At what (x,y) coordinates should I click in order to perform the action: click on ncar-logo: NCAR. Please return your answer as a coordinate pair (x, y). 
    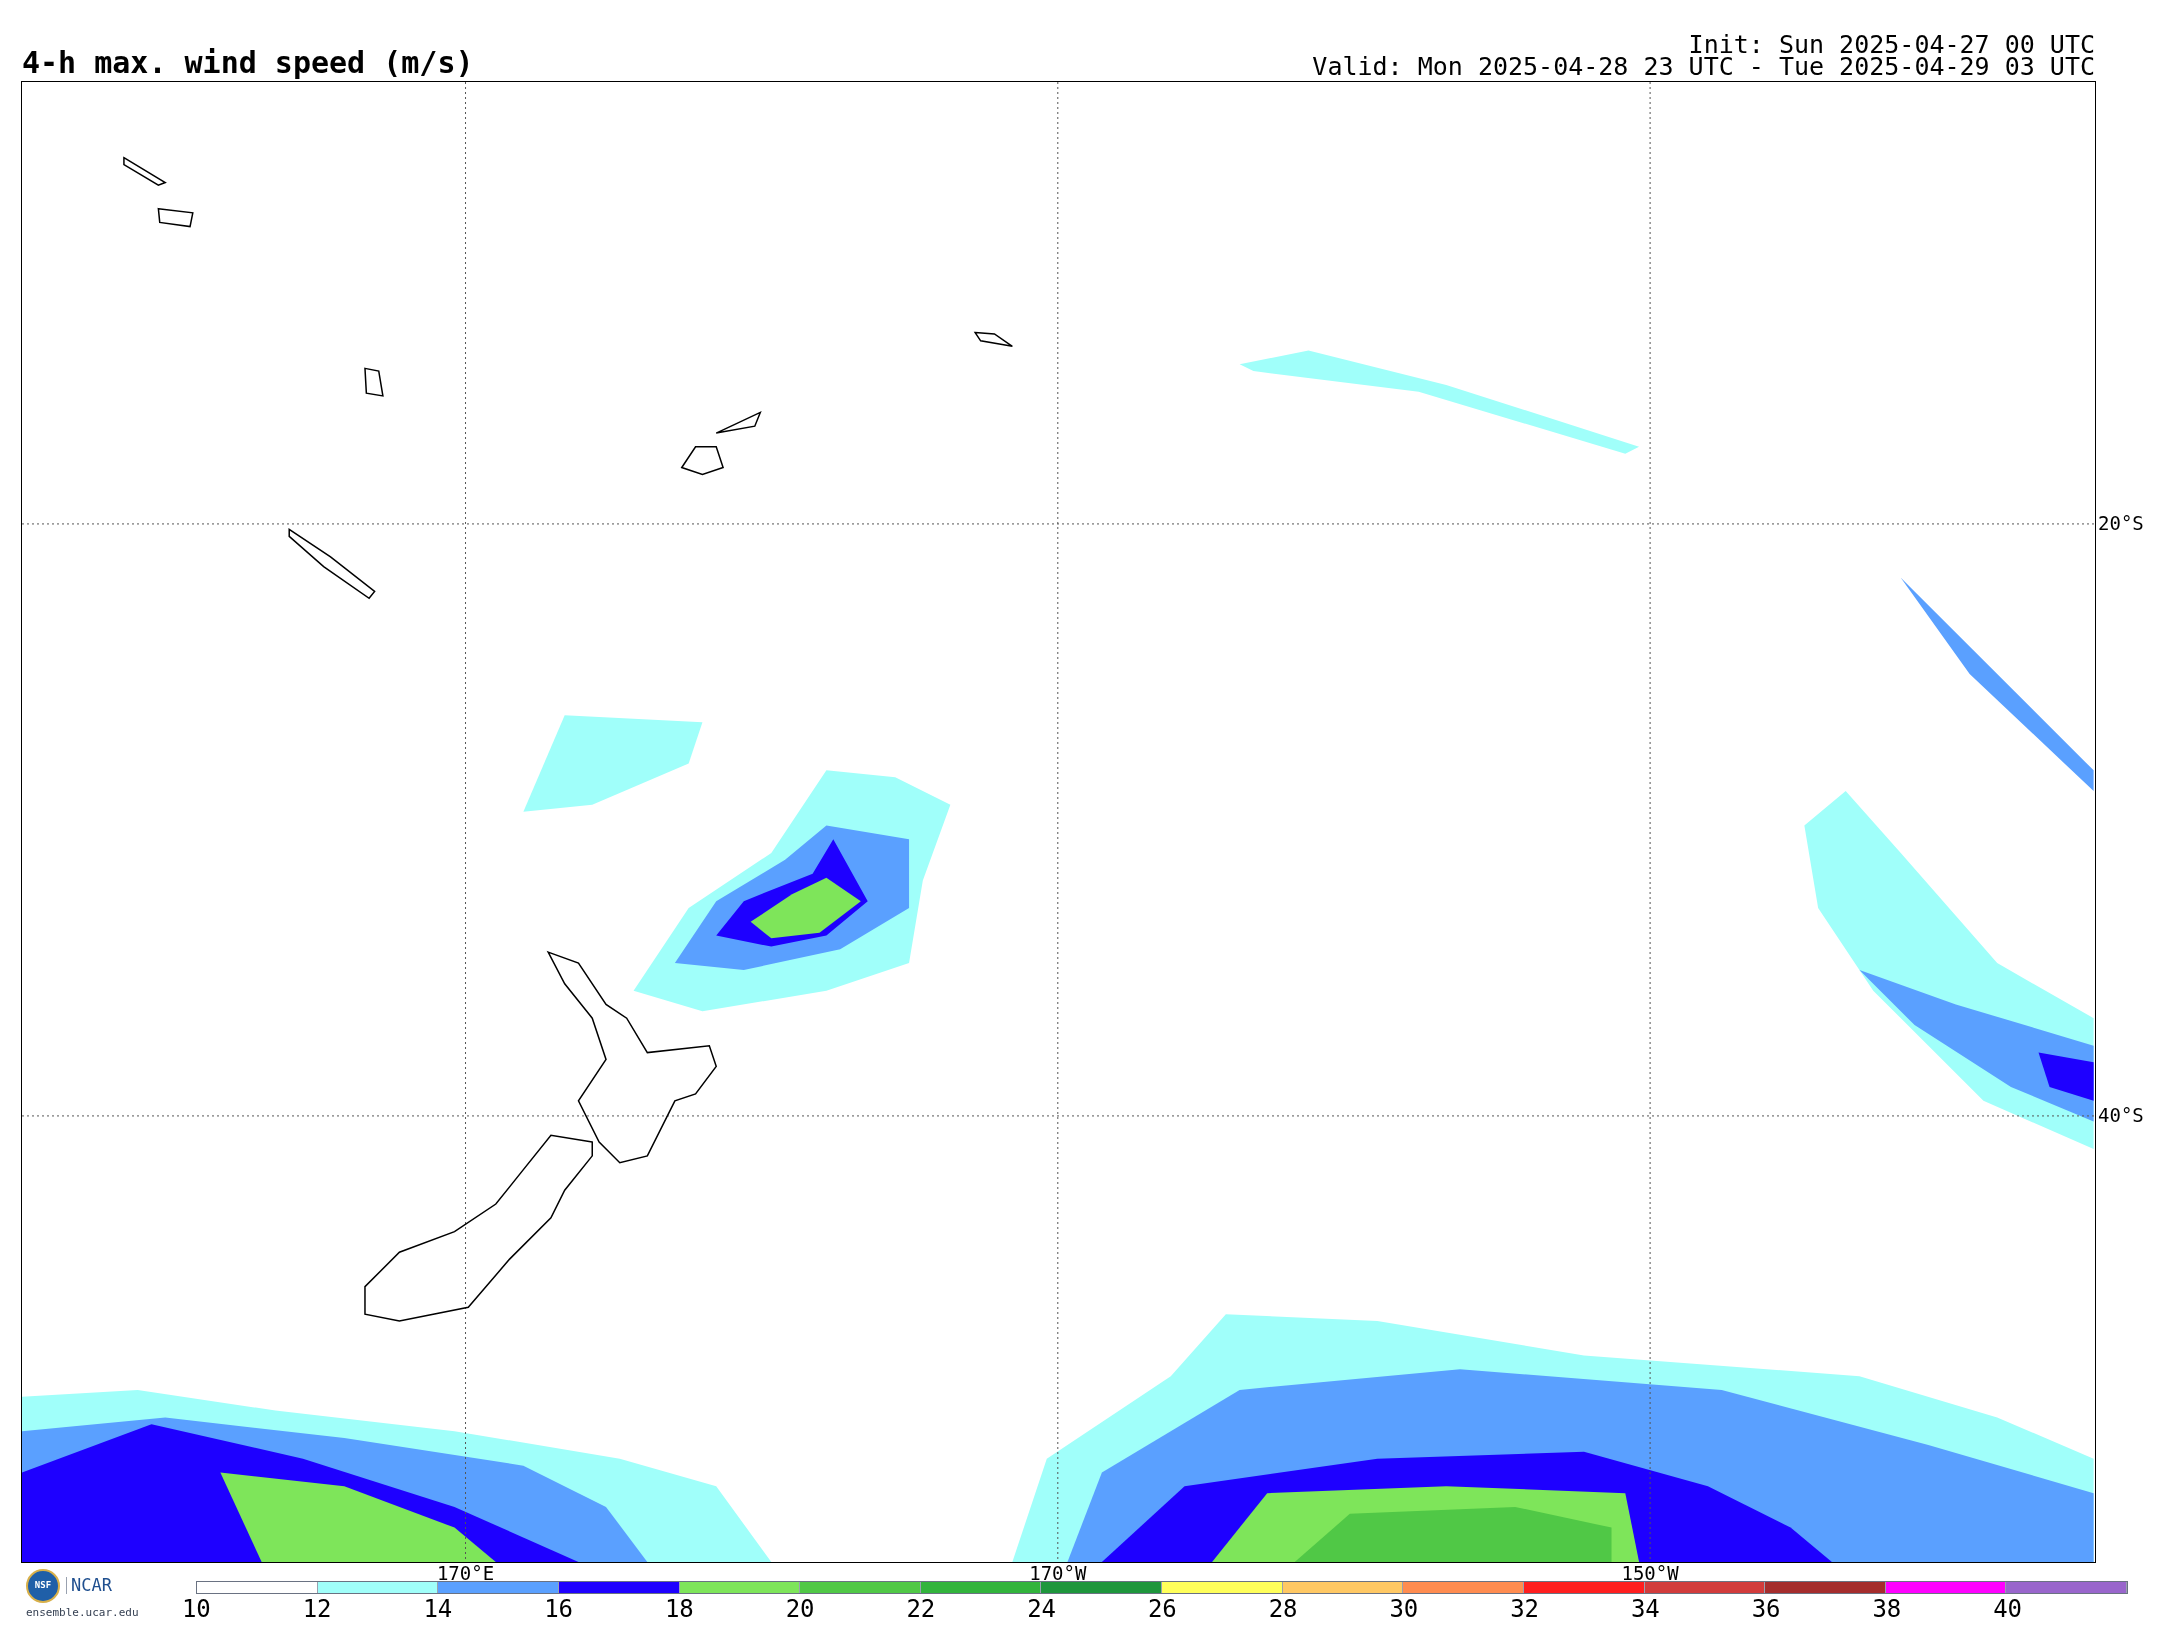
    Looking at the image, I should click on (89, 1586).